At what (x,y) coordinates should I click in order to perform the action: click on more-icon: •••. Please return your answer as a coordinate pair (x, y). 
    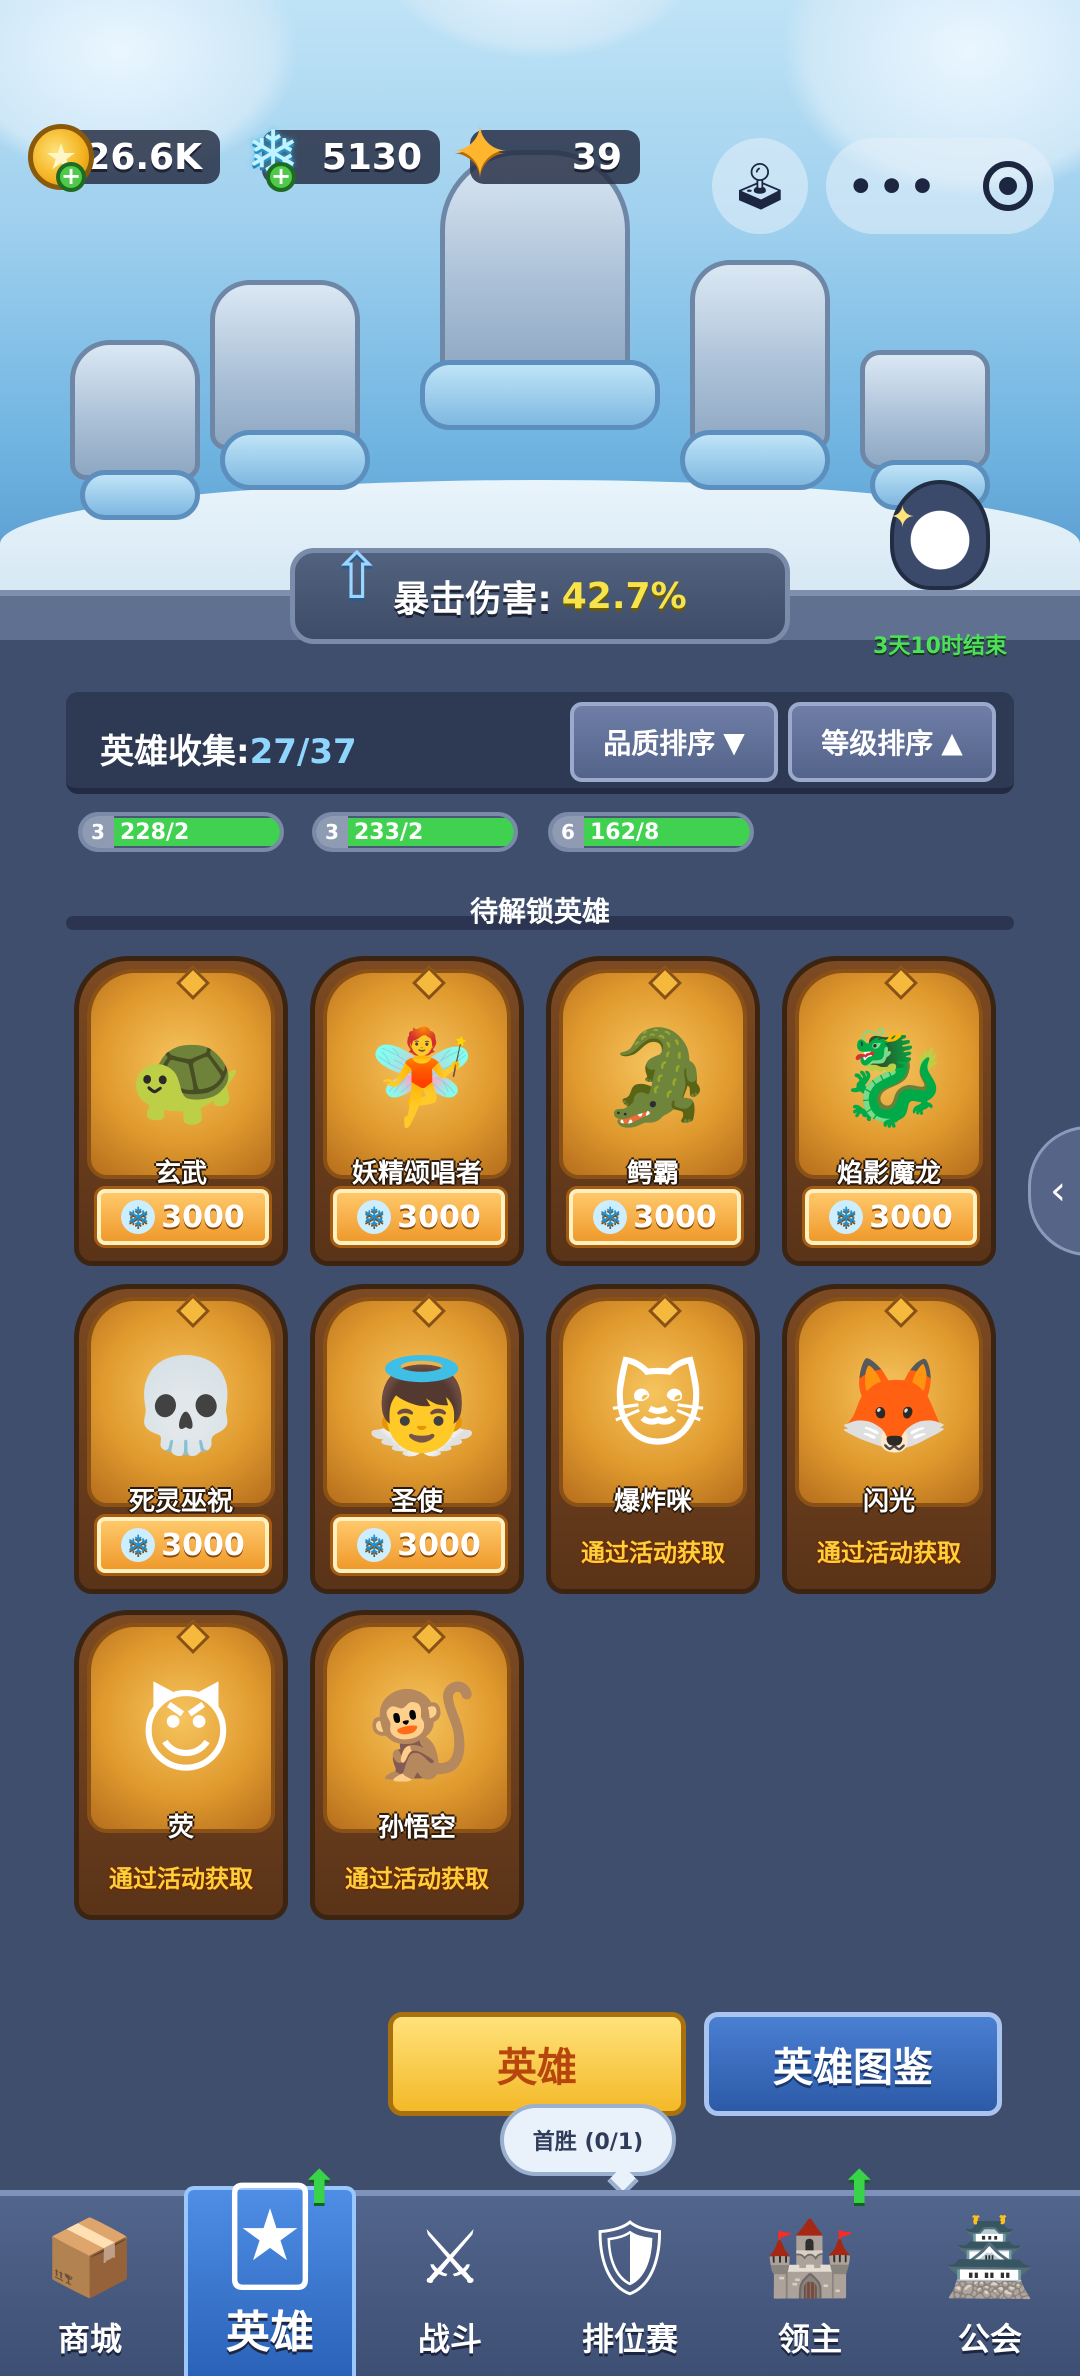
    Looking at the image, I should click on (893, 186).